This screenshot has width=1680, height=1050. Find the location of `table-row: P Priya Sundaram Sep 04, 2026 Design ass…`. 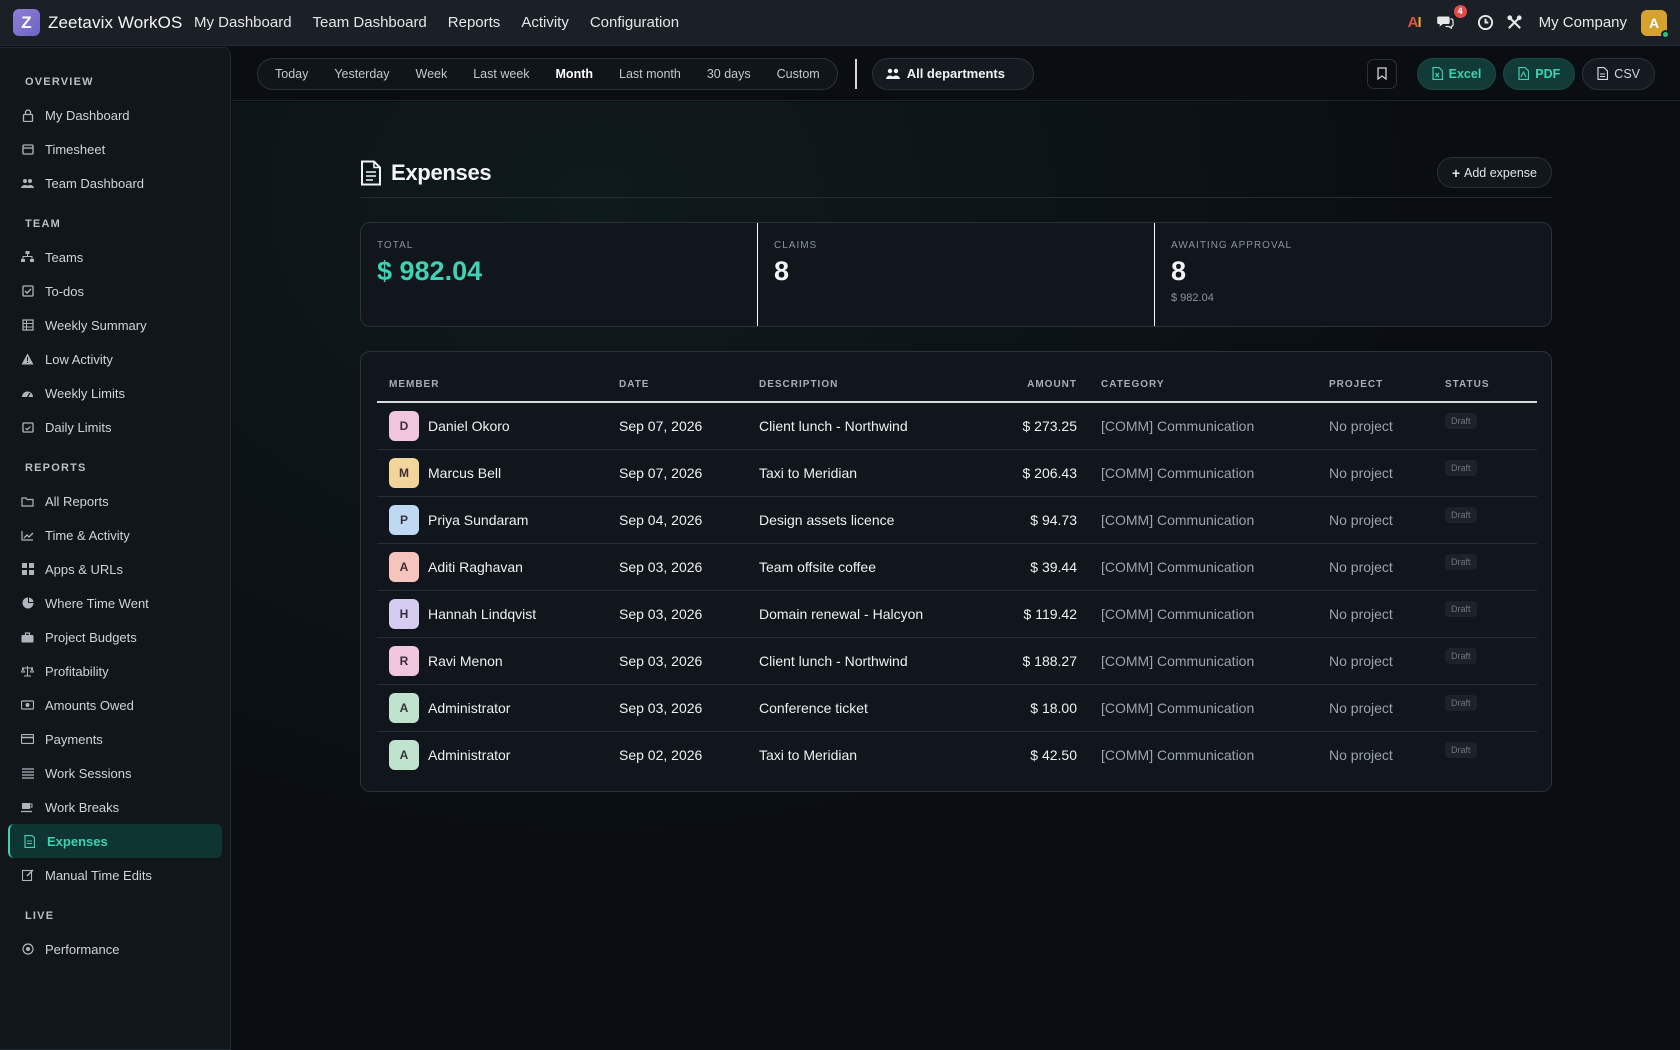

table-row: P Priya Sundaram Sep 04, 2026 Design ass… is located at coordinates (957, 520).